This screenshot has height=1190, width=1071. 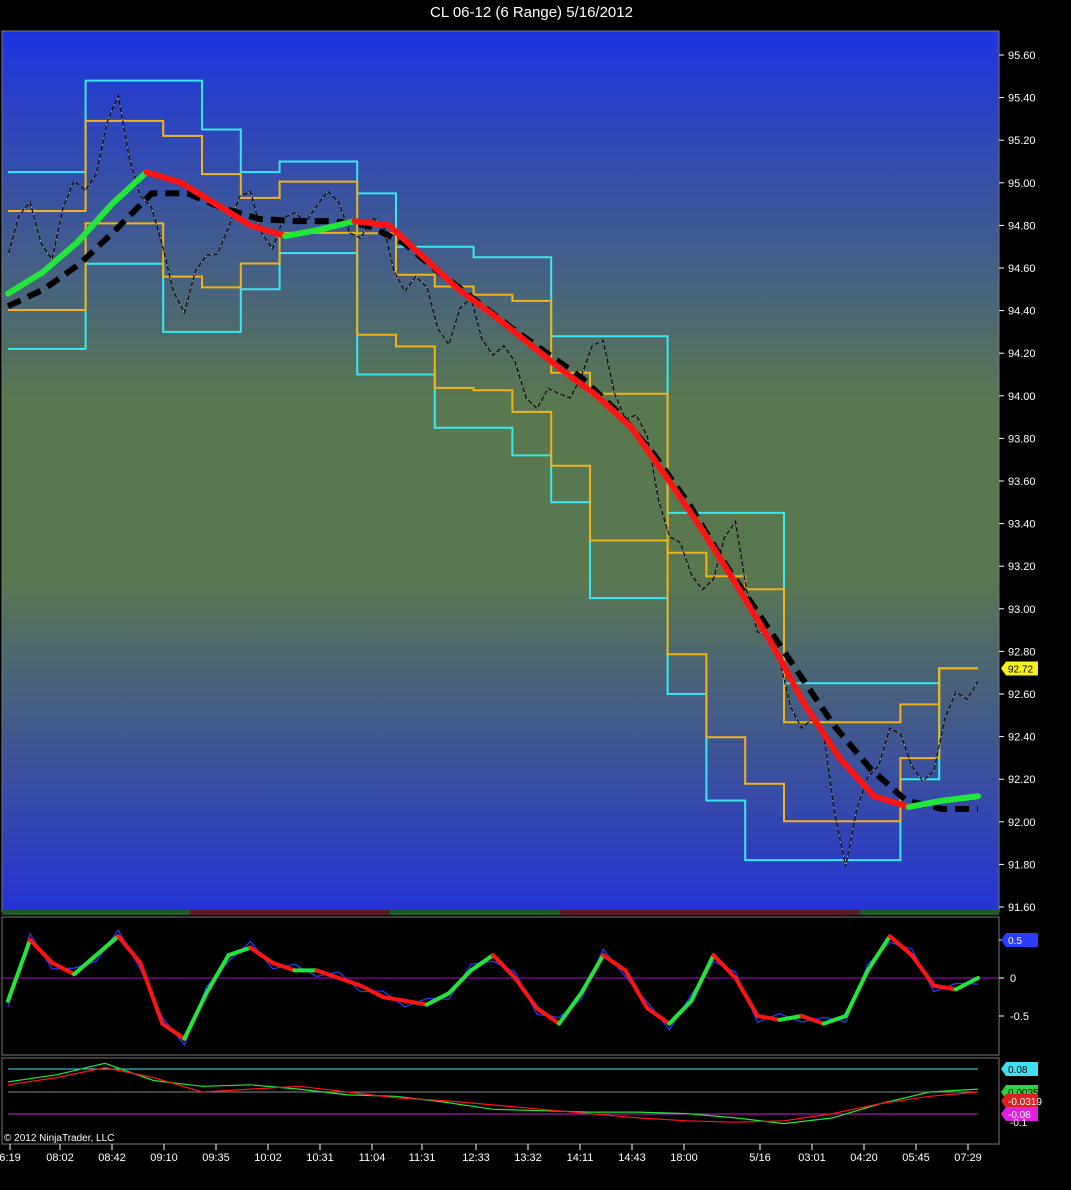 I want to click on oscillator-last-label: 0.5, so click(x=1019, y=940).